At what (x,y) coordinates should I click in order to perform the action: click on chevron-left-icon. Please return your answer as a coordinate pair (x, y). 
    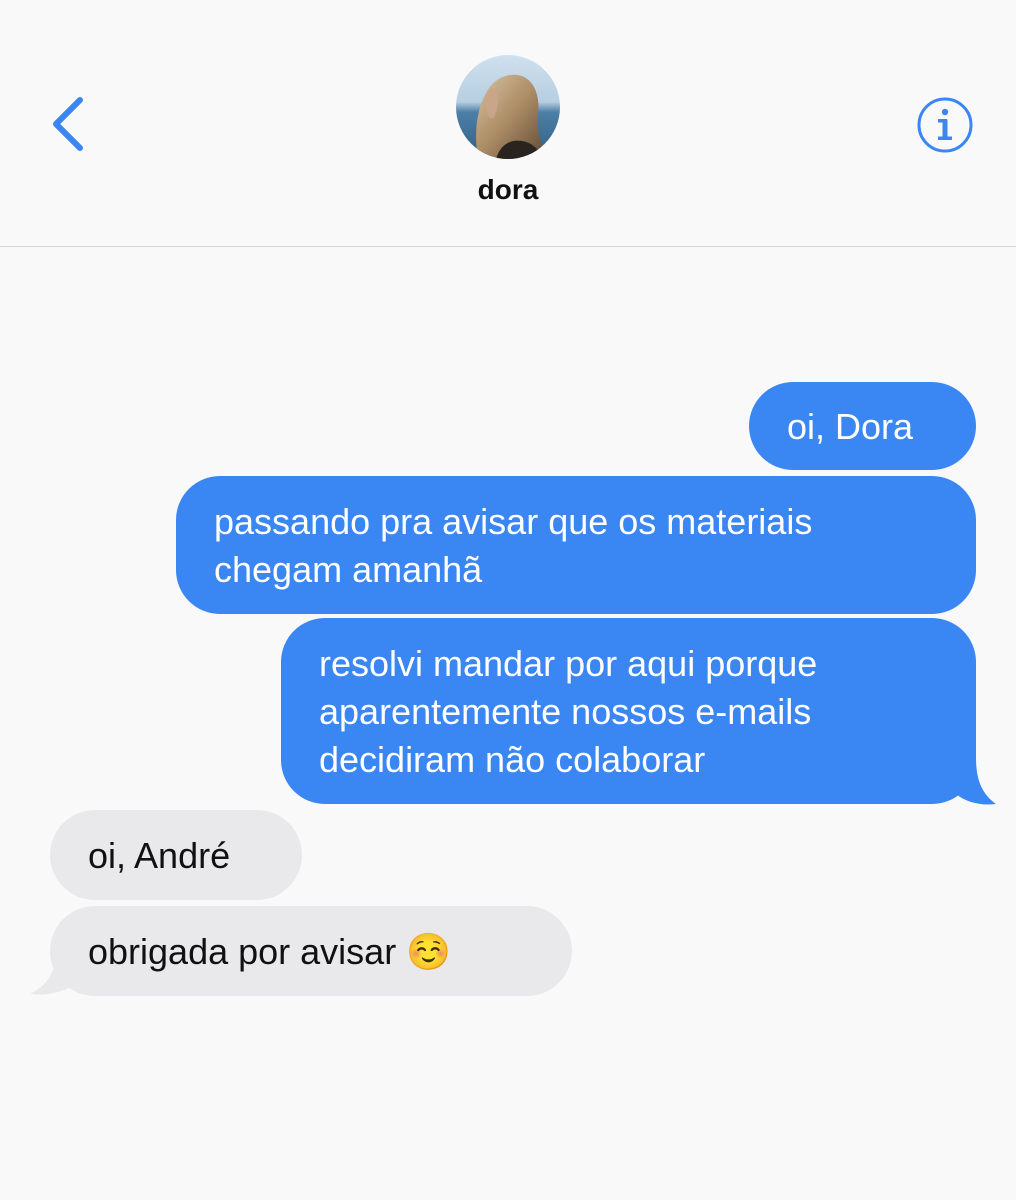
    Looking at the image, I should click on (68, 124).